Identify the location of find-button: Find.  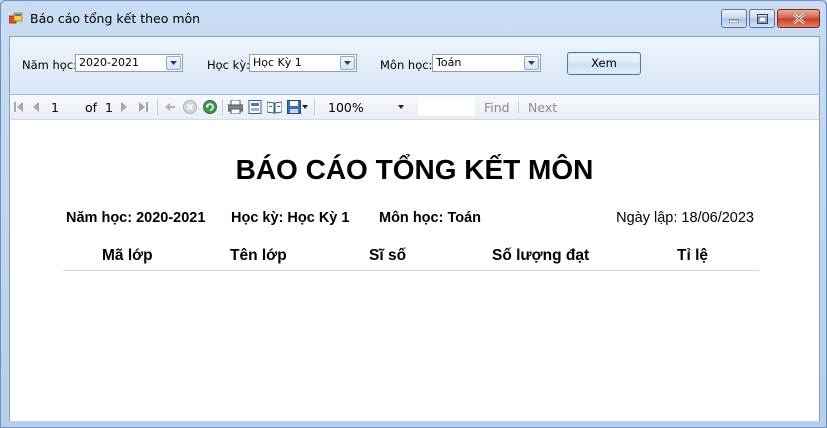
(497, 107).